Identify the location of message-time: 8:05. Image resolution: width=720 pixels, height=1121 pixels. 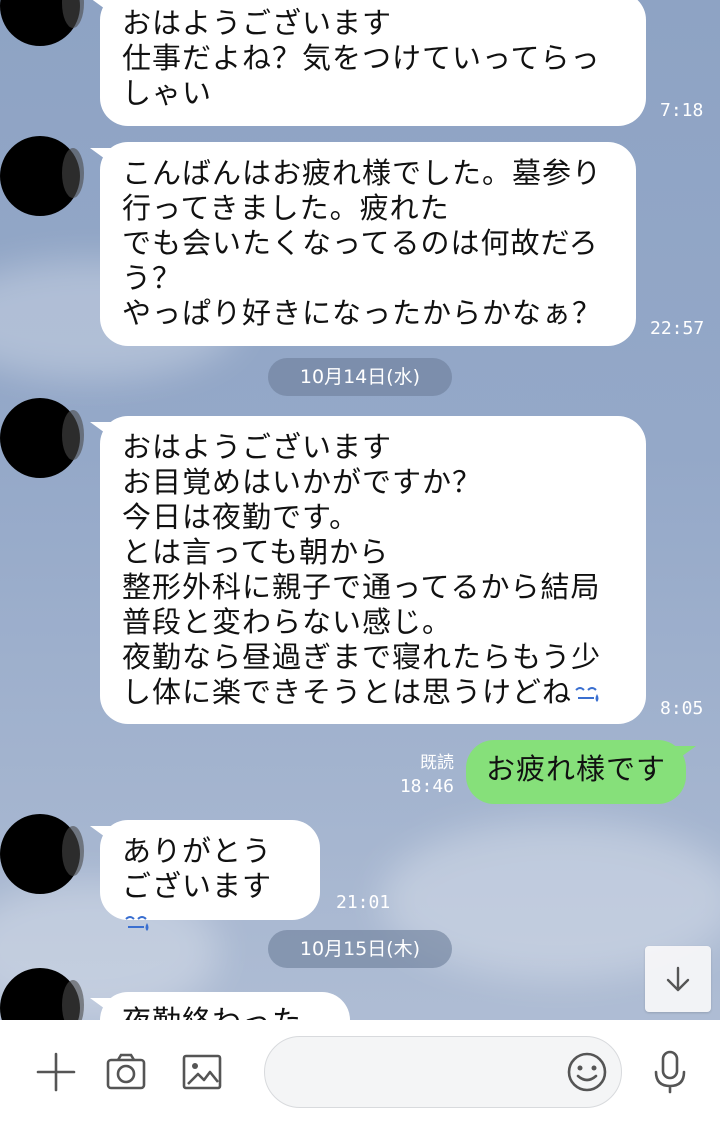
(682, 708).